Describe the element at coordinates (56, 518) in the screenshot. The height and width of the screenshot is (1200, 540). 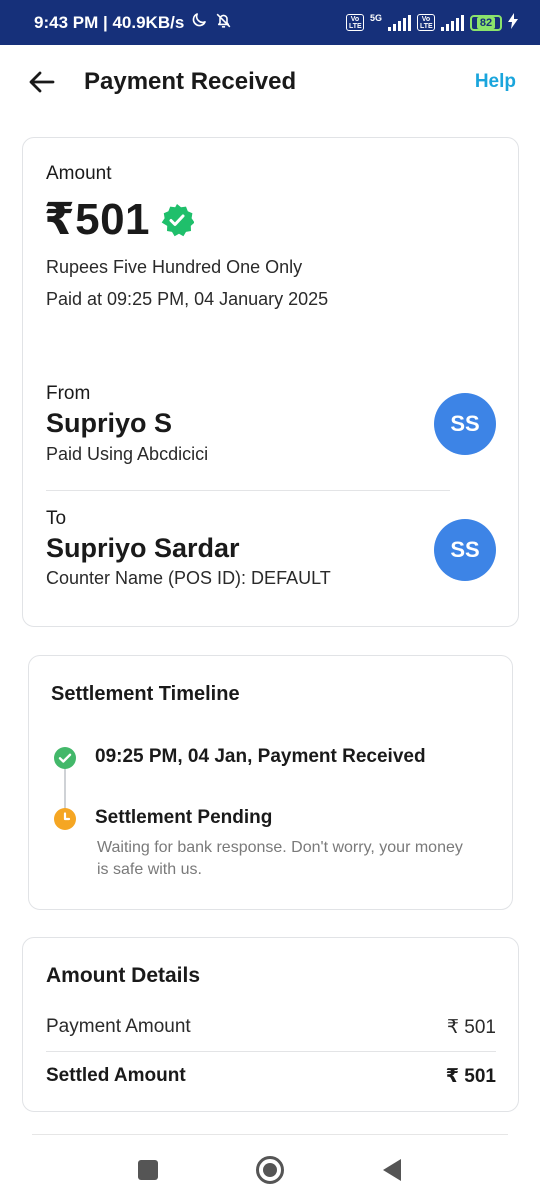
I see `to-label: To` at that location.